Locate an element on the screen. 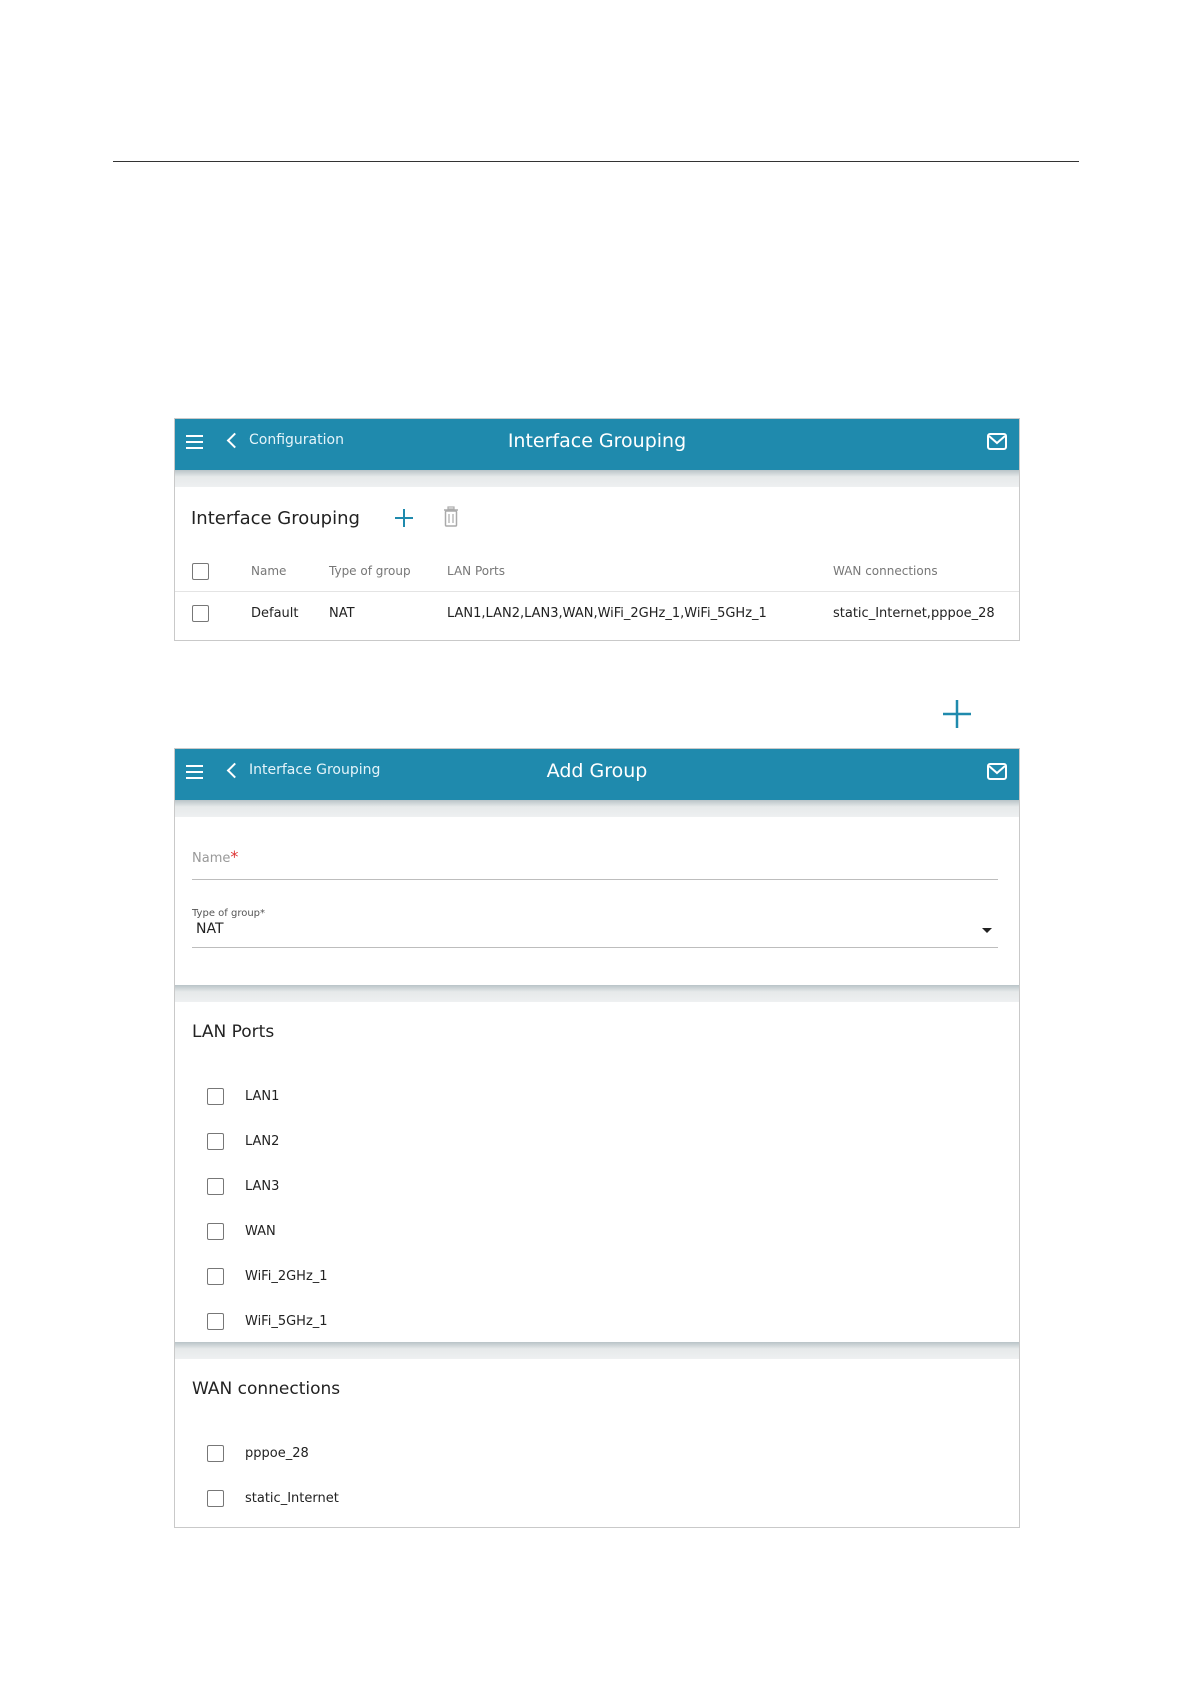  trash-icon is located at coordinates (451, 517).